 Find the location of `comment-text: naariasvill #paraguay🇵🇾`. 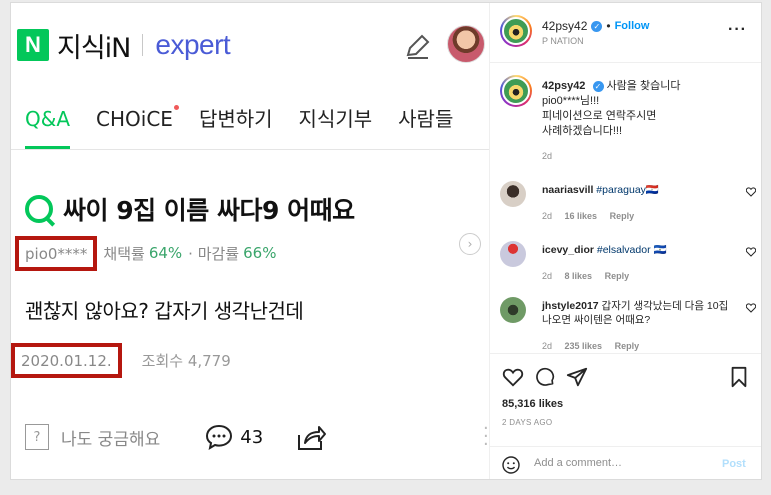

comment-text: naariasvill #paraguay🇵🇾 is located at coordinates (637, 190).